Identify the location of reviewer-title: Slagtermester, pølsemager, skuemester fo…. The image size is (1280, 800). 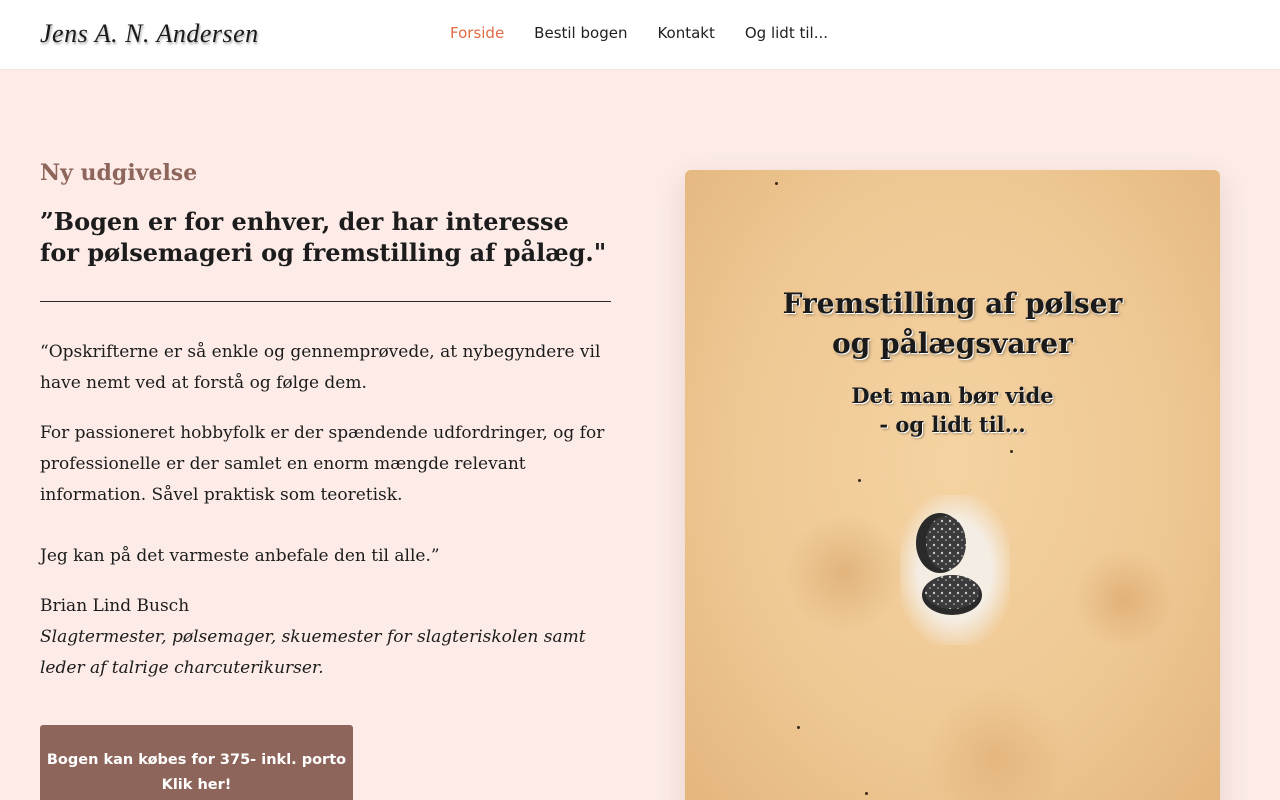
(313, 652).